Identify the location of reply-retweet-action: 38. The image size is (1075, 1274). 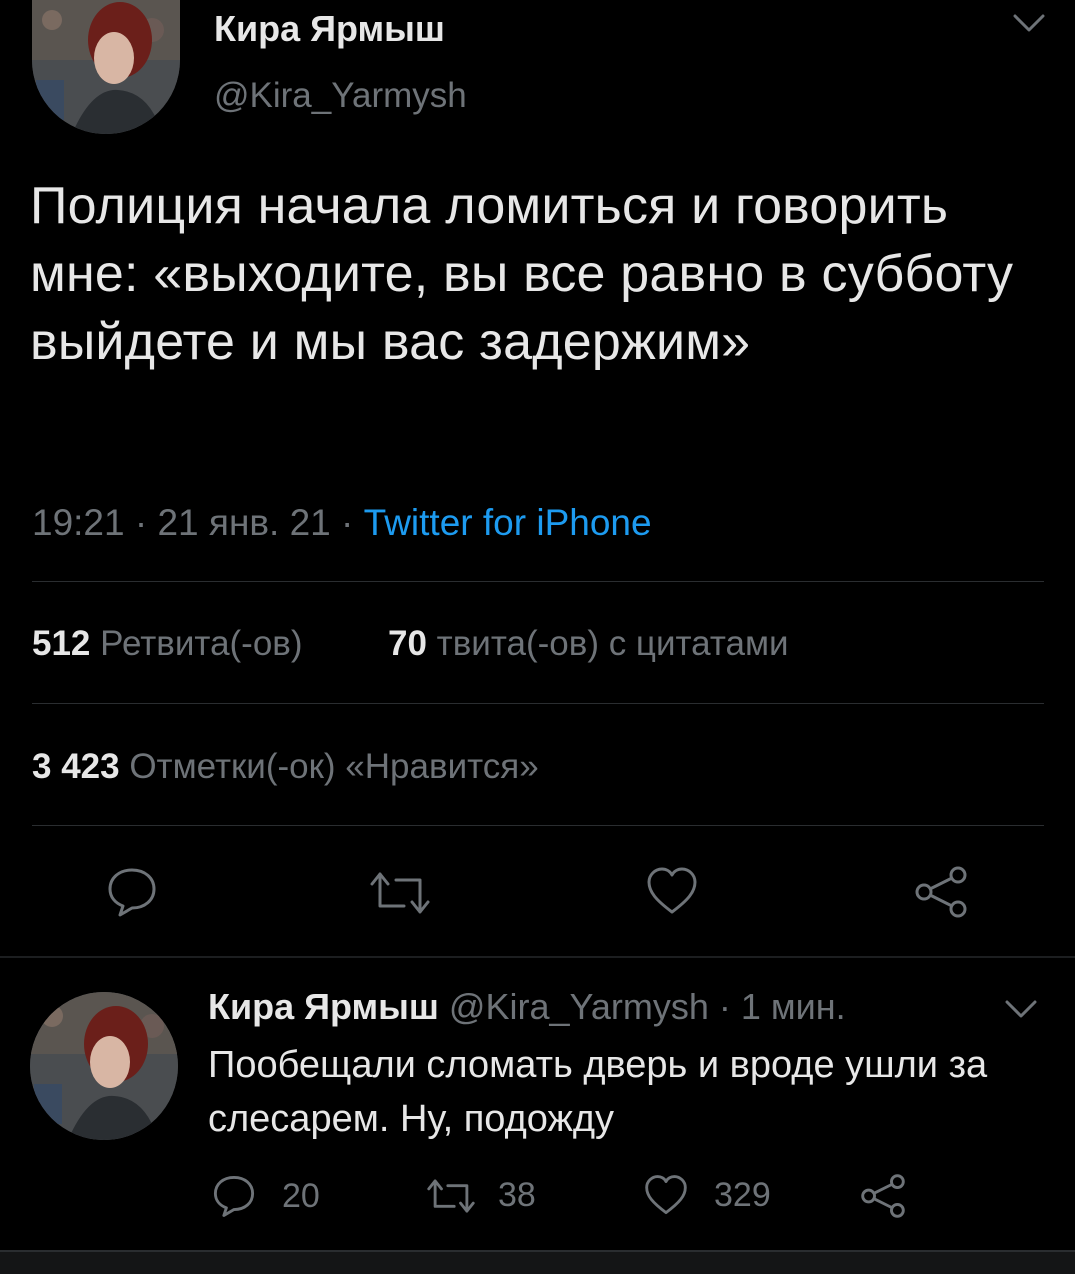
(480, 1195).